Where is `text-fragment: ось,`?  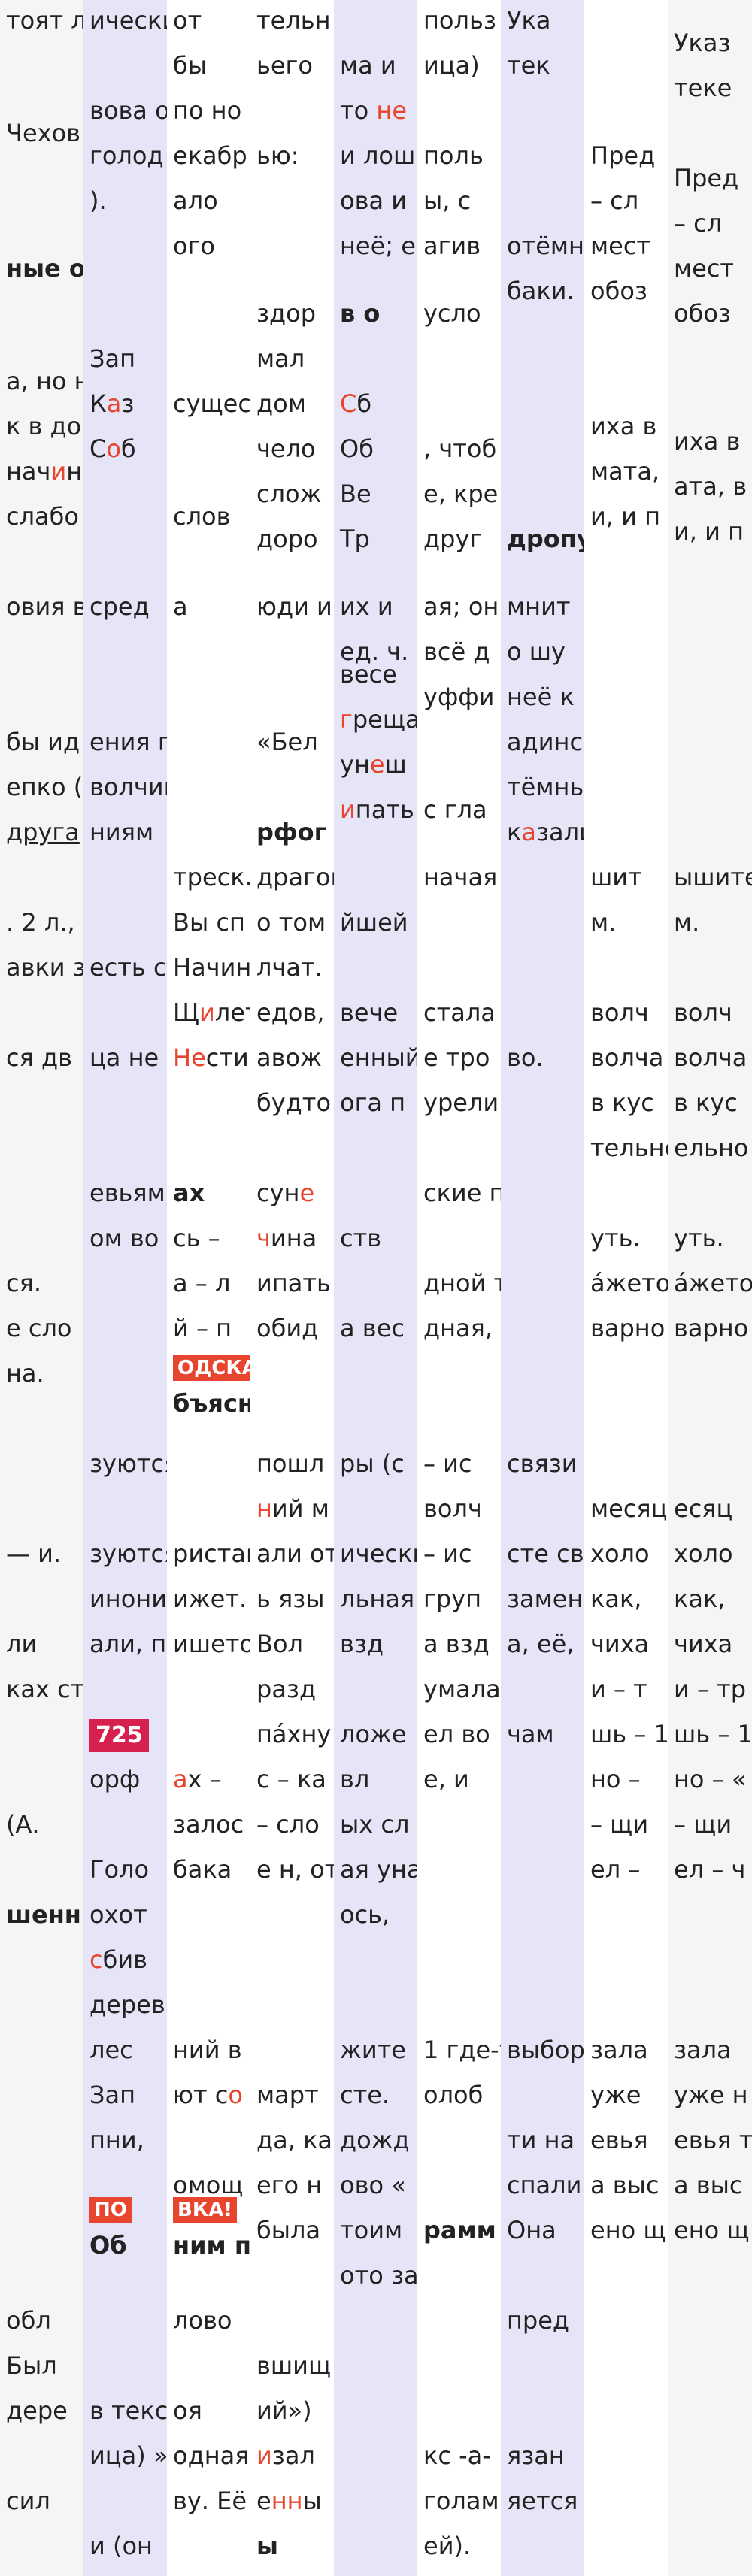
text-fragment: ось, is located at coordinates (365, 1914).